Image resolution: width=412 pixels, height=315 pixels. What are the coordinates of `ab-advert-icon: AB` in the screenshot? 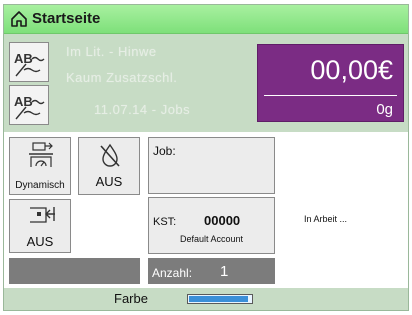 It's located at (29, 107).